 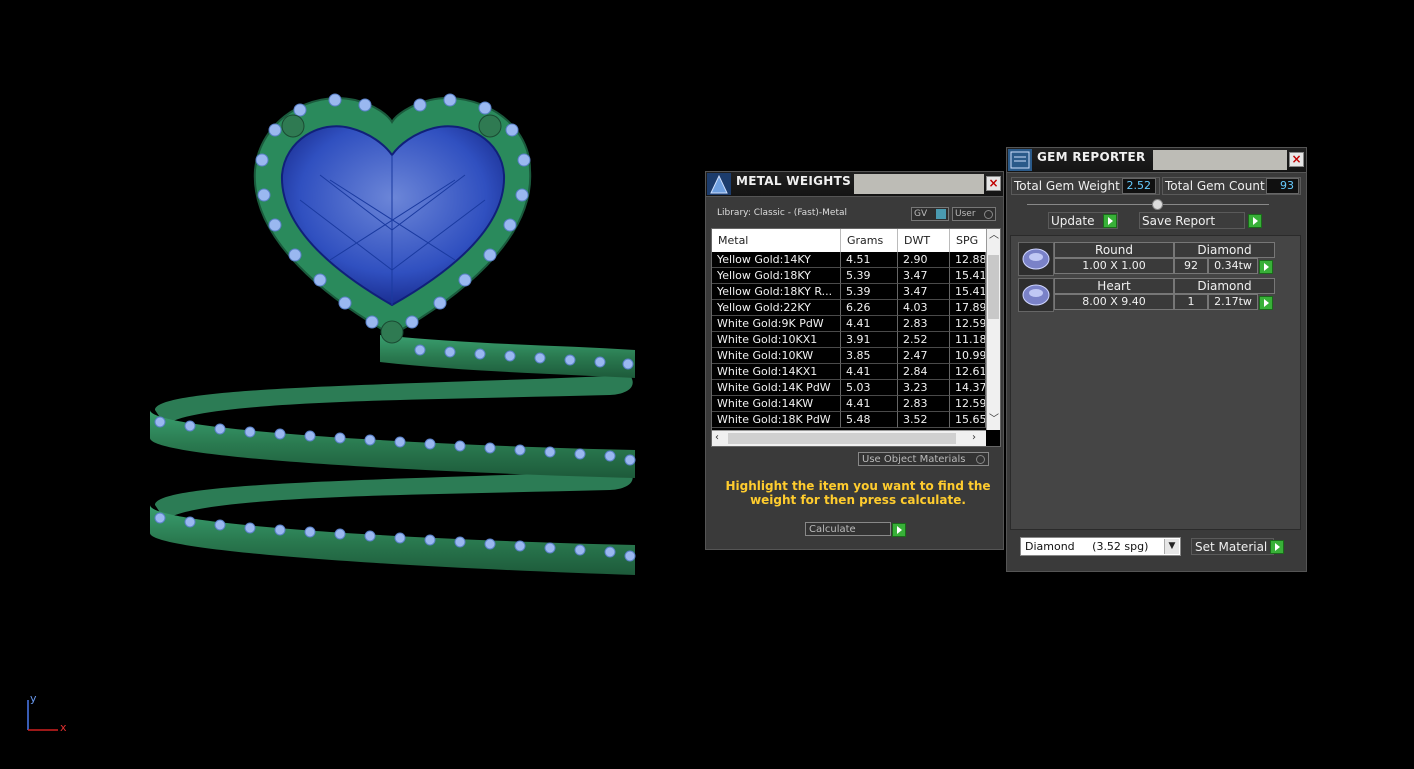 What do you see at coordinates (988, 214) in the screenshot?
I see `user-radio-icon` at bounding box center [988, 214].